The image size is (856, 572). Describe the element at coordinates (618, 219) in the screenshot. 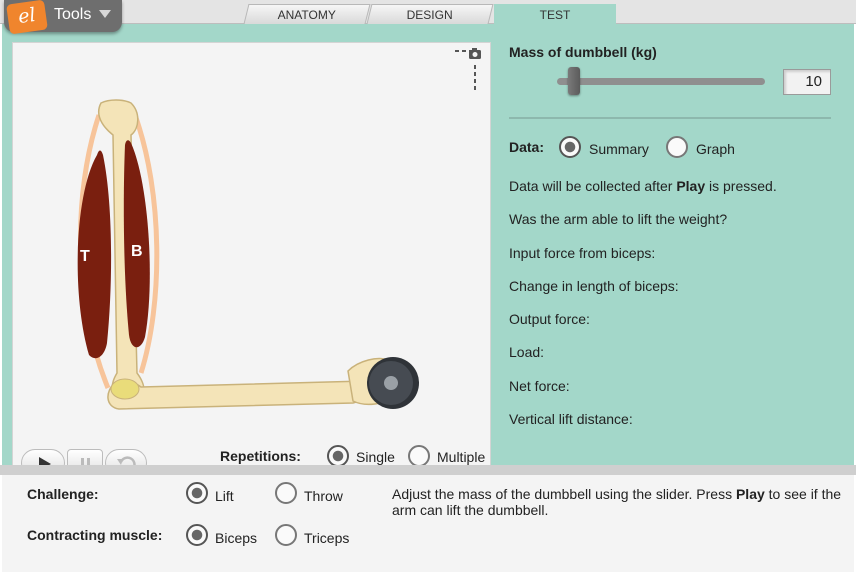

I see `result-lift-question: Was the arm able to lift the weight?` at that location.